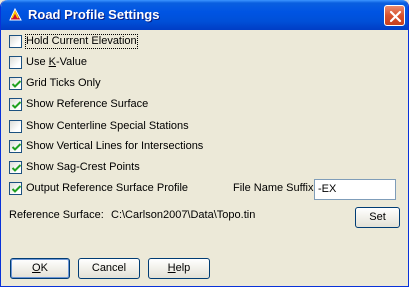  What do you see at coordinates (355, 189) in the screenshot?
I see `file-name-suffix-input: -EX` at bounding box center [355, 189].